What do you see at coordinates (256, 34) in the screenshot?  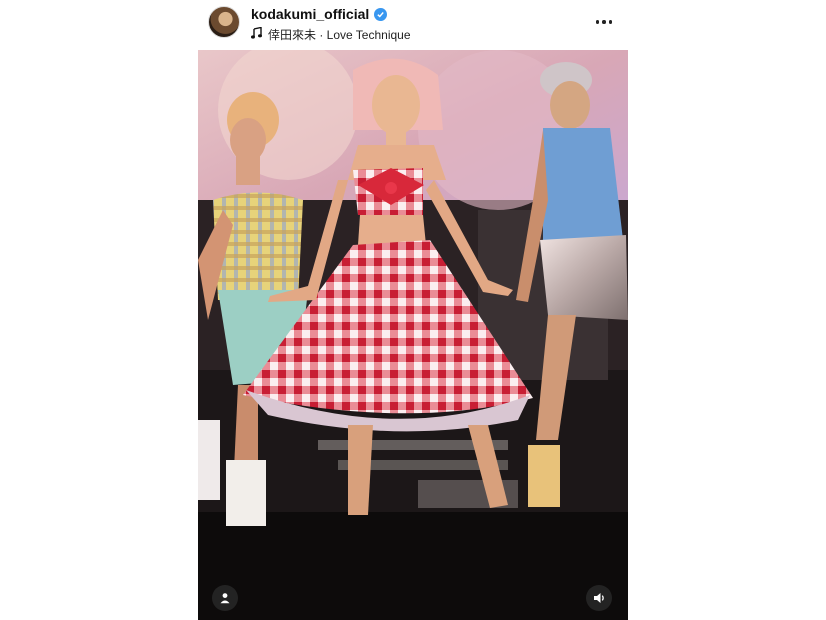 I see `music-note-icon` at bounding box center [256, 34].